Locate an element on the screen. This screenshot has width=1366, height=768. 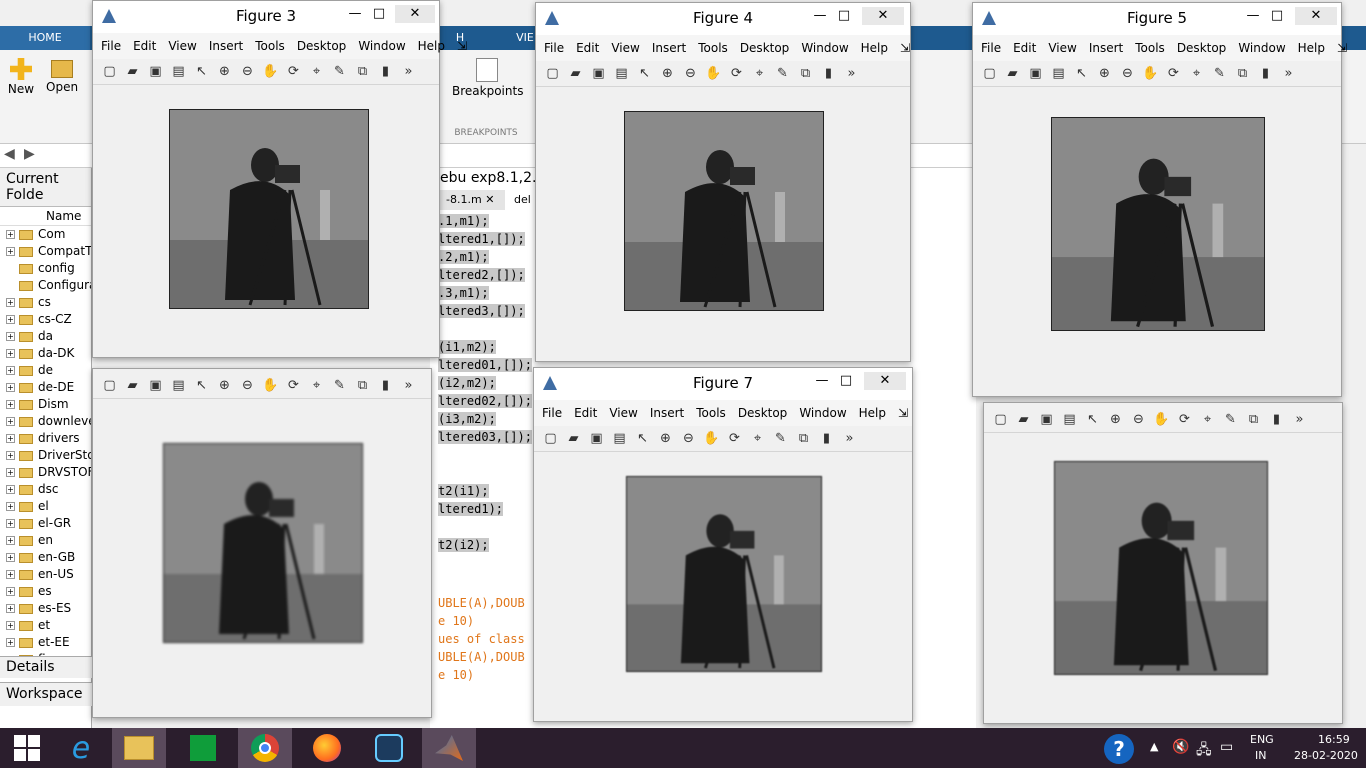
taskbar-firefox is located at coordinates (327, 748).